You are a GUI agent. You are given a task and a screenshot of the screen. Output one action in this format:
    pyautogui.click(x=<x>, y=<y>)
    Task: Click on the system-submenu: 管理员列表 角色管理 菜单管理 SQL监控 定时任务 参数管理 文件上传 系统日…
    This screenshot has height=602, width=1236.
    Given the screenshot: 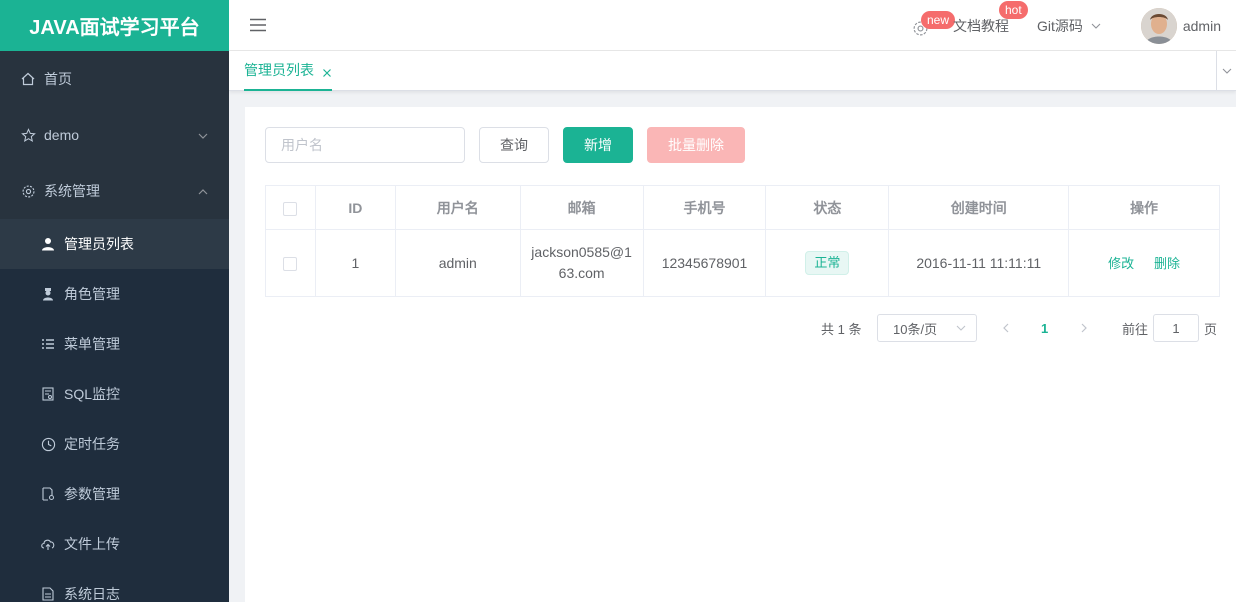 What is the action you would take?
    pyautogui.click(x=114, y=410)
    